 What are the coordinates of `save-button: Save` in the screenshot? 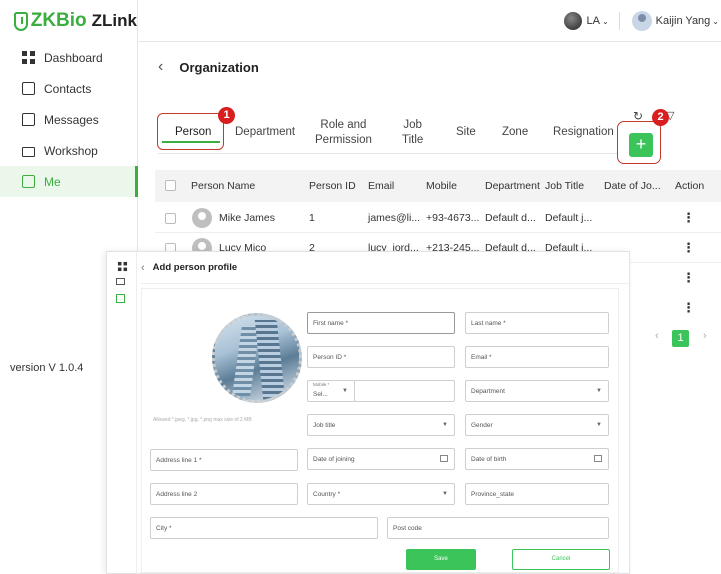 It's located at (441, 559).